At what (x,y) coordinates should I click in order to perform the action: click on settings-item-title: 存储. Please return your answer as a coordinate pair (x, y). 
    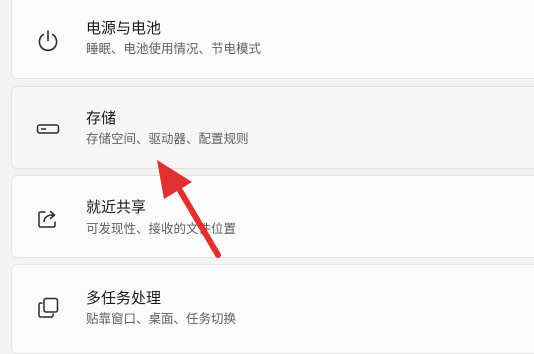
    Looking at the image, I should click on (101, 118).